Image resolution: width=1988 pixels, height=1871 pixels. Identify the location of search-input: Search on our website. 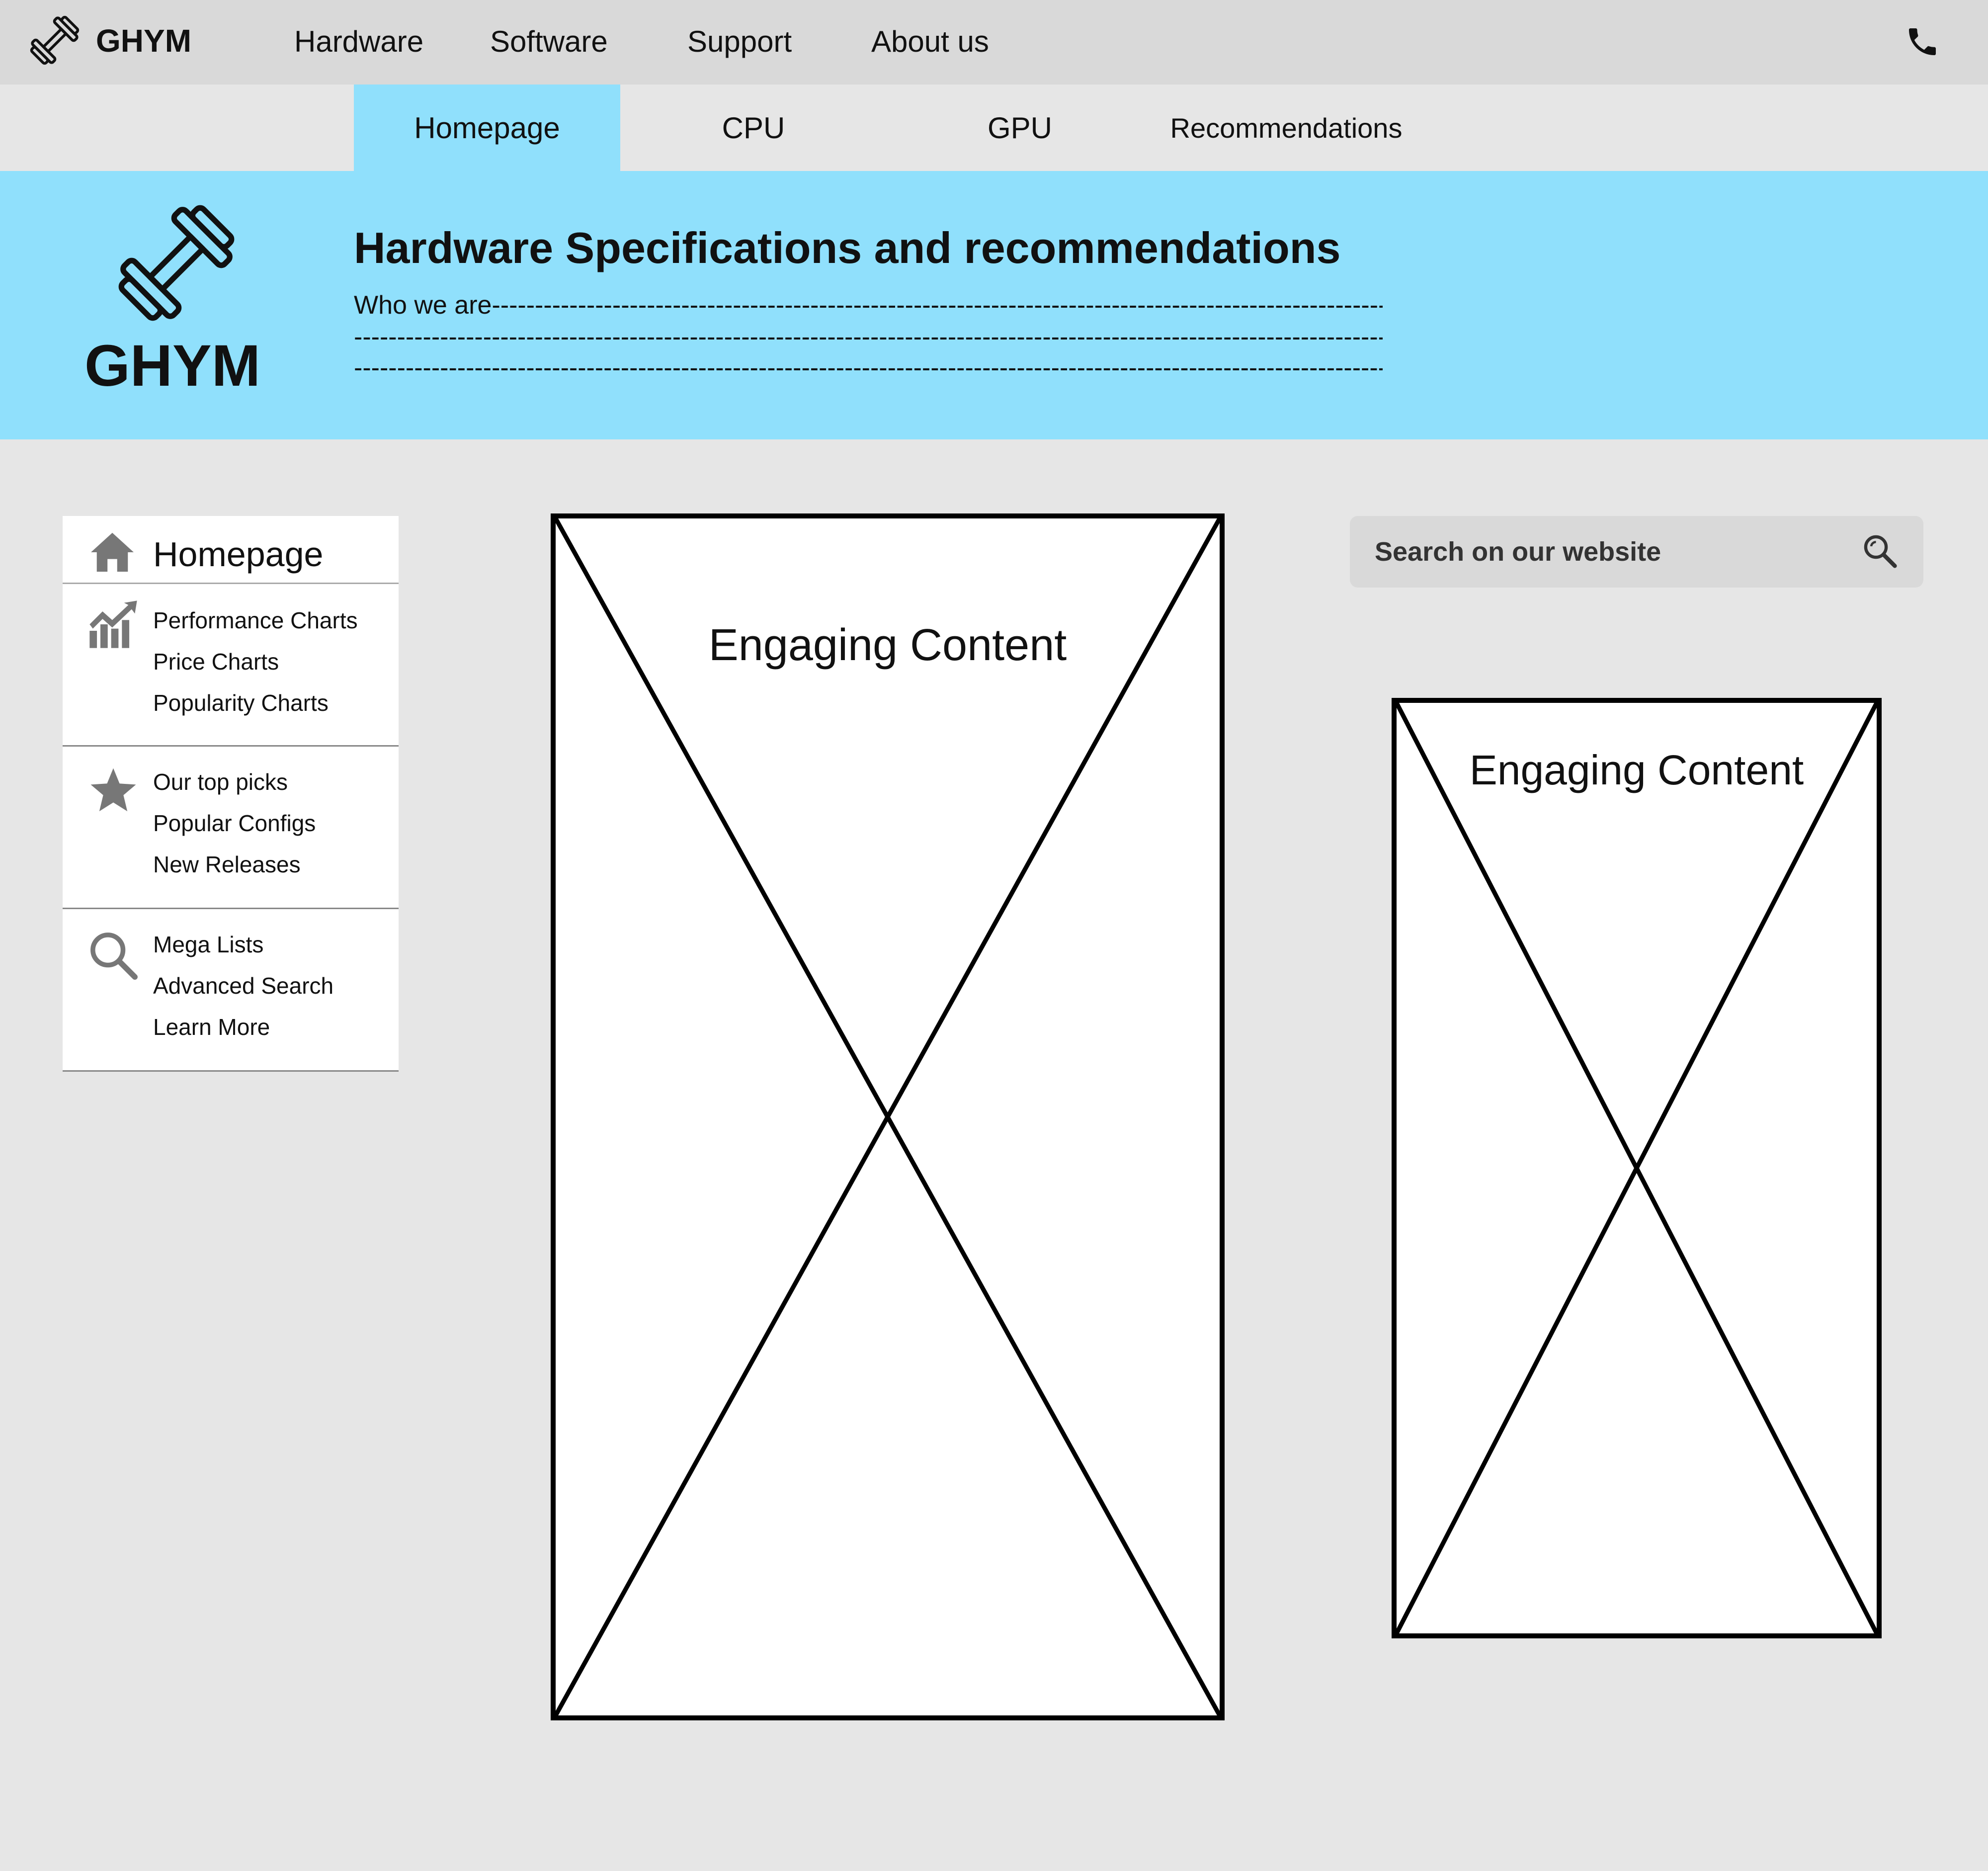
(1518, 551).